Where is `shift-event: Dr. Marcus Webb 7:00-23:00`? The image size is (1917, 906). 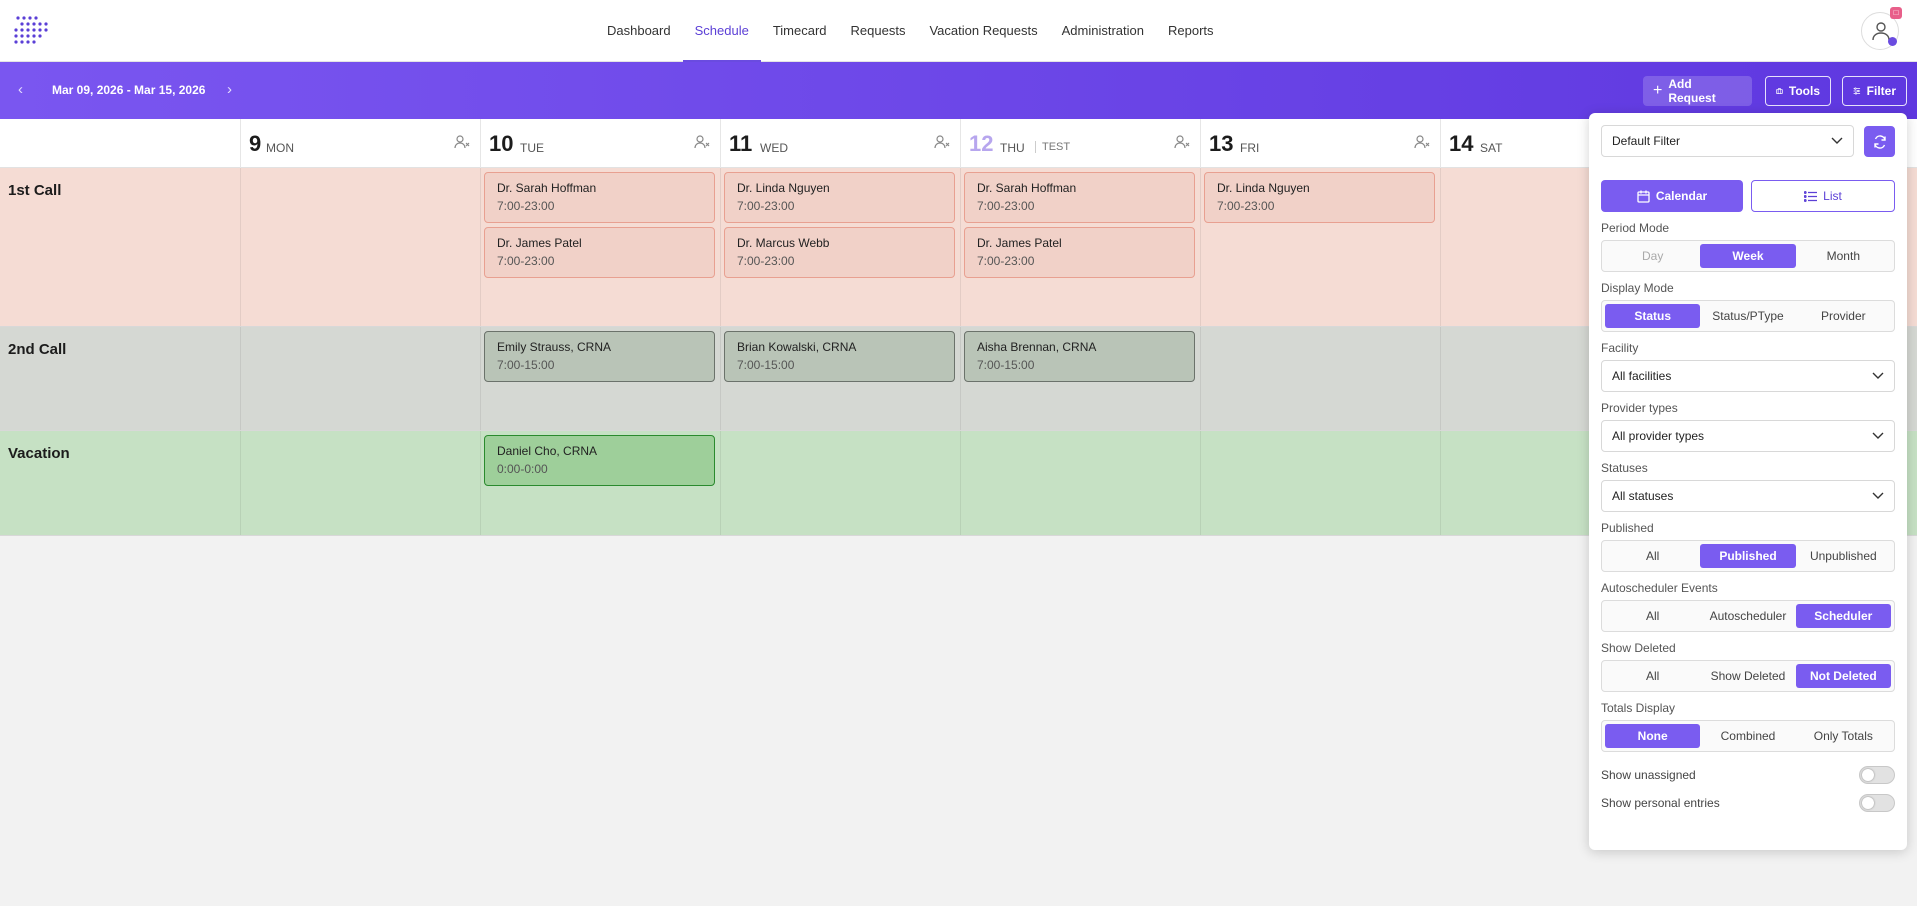
shift-event: Dr. Marcus Webb 7:00-23:00 is located at coordinates (839, 252).